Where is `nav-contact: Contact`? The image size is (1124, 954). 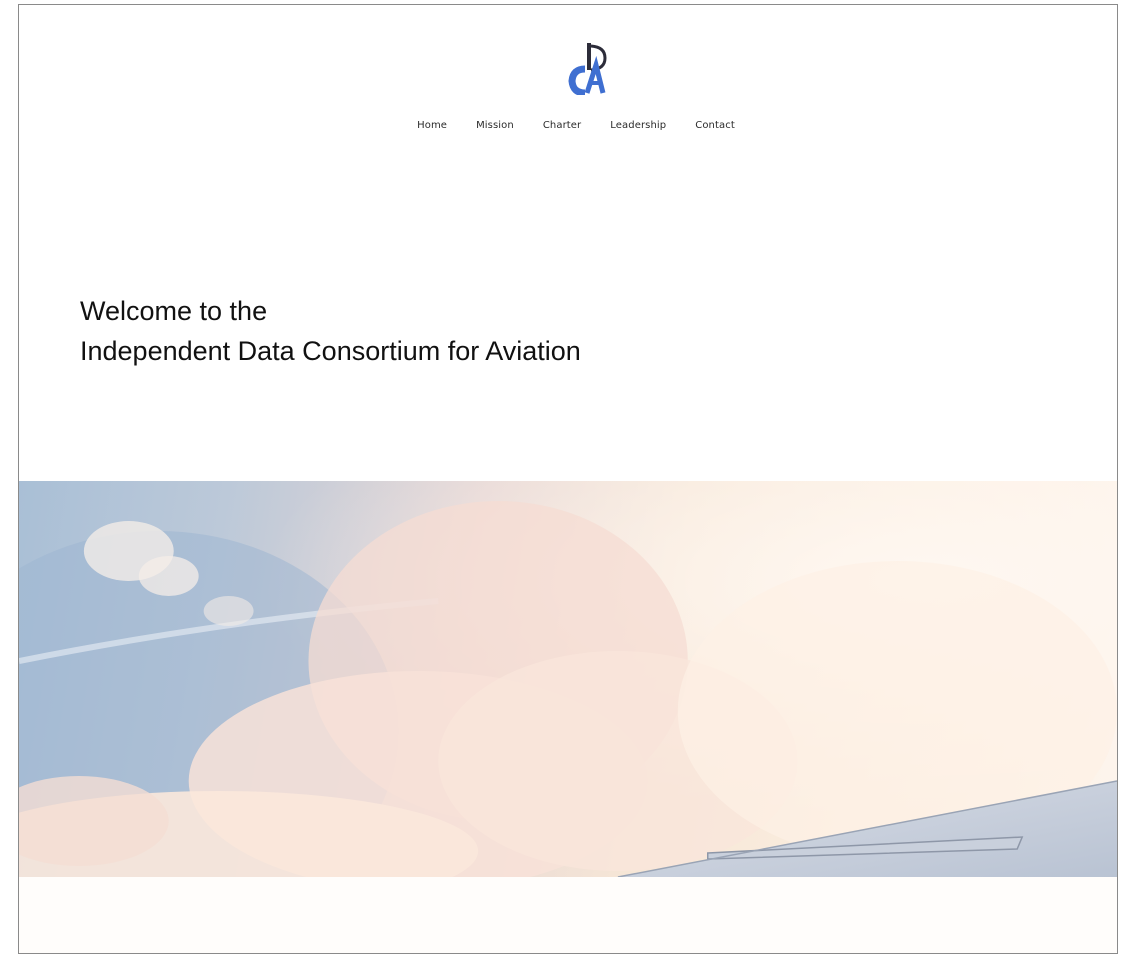
nav-contact: Contact is located at coordinates (715, 125).